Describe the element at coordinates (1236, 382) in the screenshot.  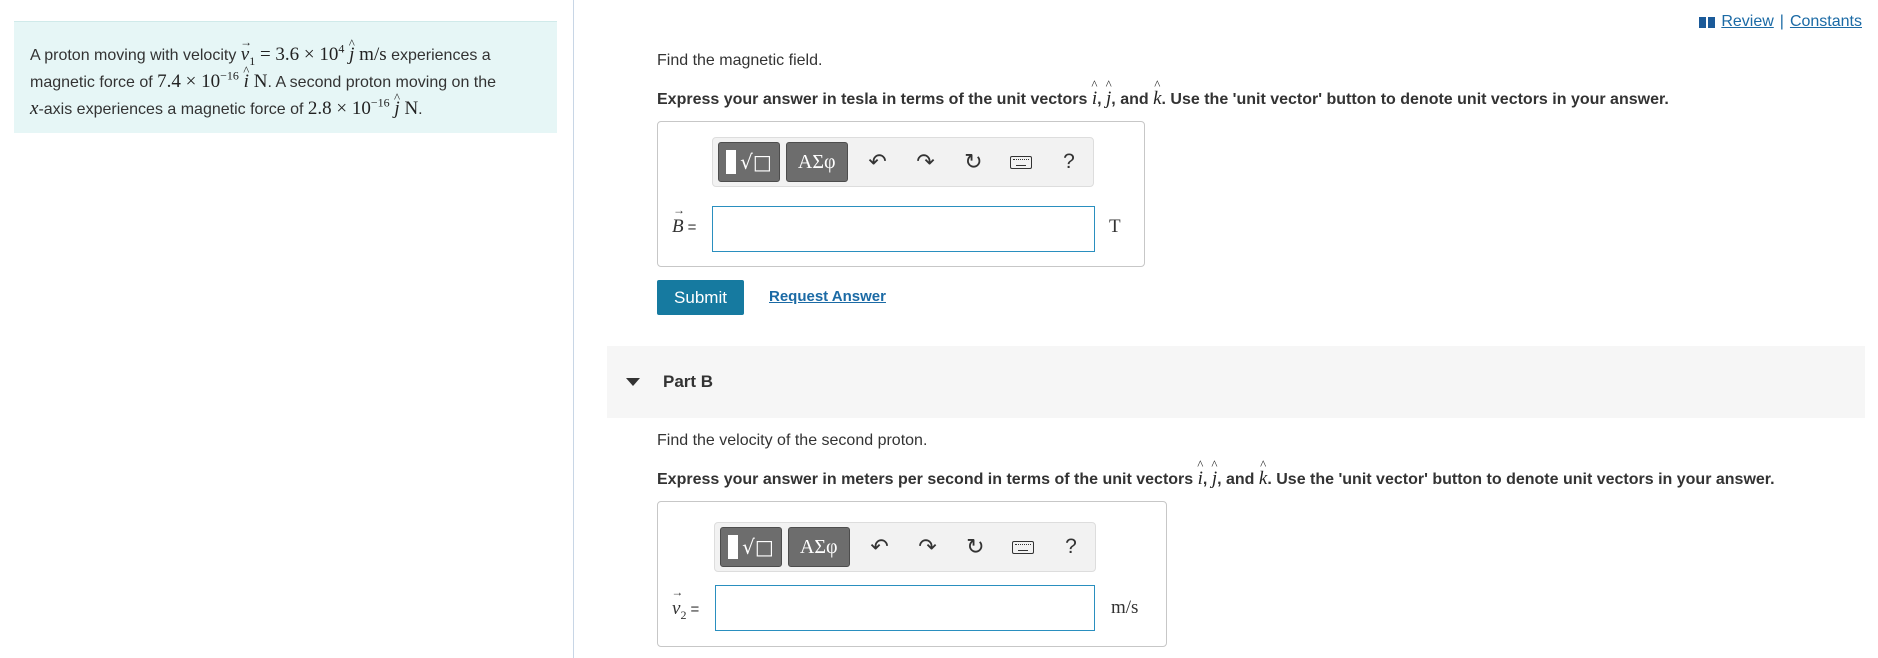
I see `part-b-header: Part B` at that location.